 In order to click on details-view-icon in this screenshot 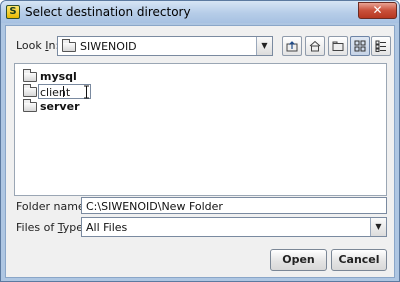, I will do `click(380, 46)`.